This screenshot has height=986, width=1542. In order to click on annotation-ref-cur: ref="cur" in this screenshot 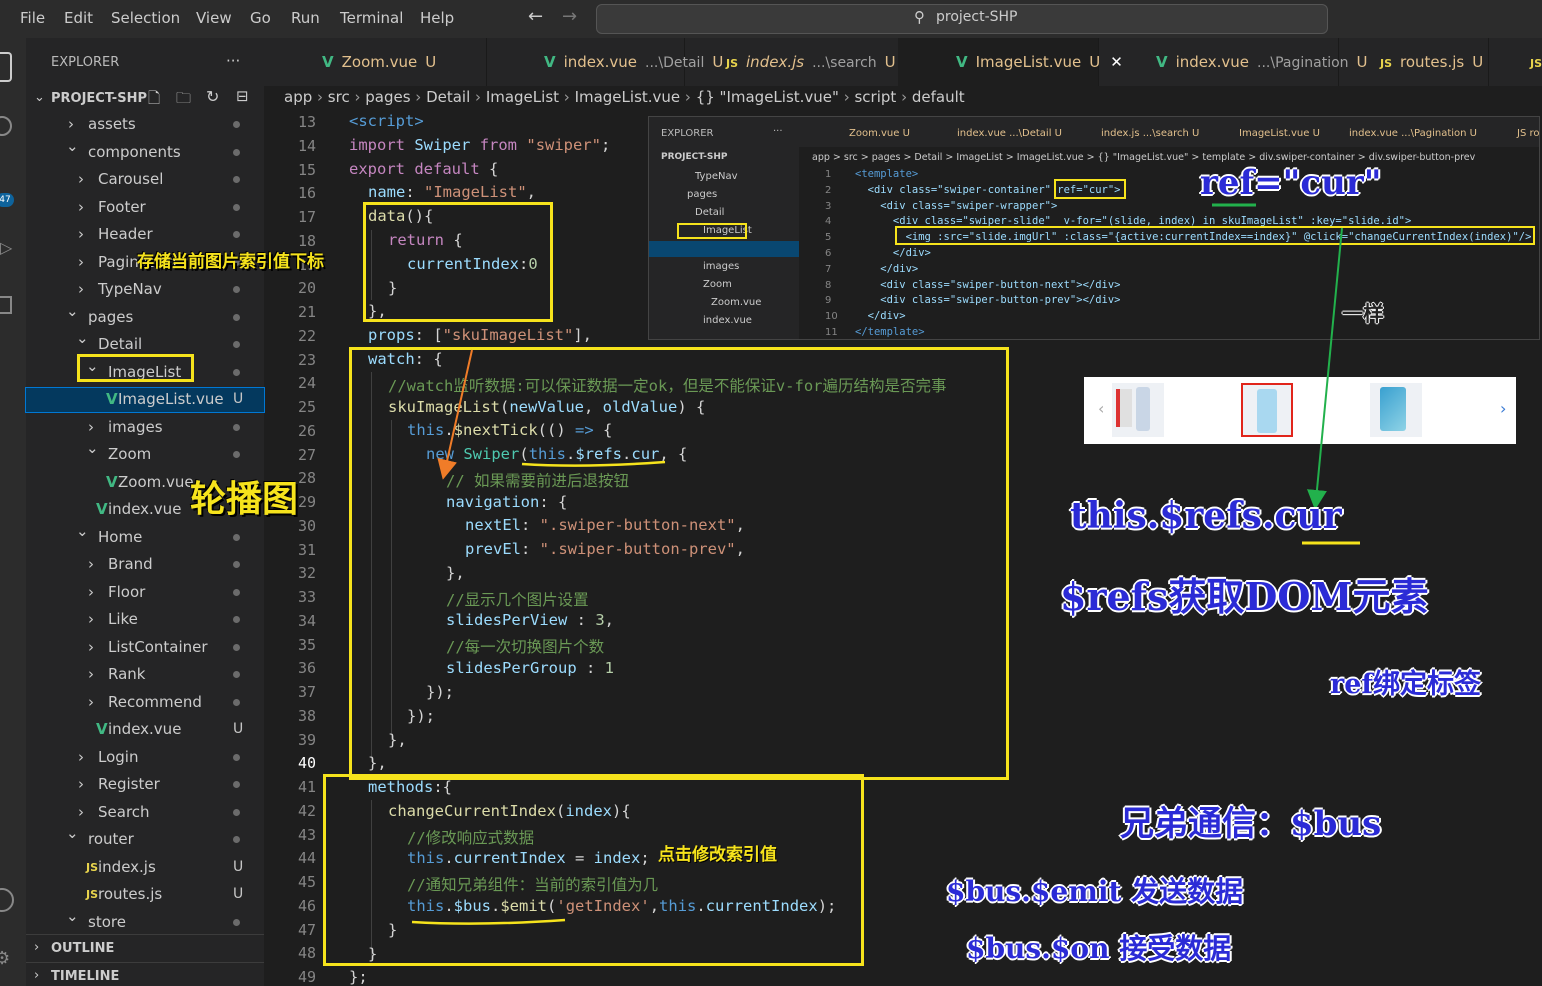, I will do `click(1291, 183)`.